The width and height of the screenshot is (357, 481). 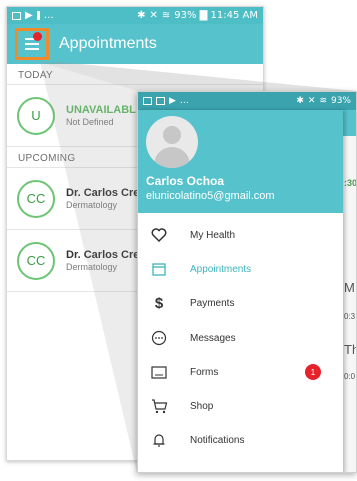 What do you see at coordinates (350, 349) in the screenshot?
I see `peek-text: Th` at bounding box center [350, 349].